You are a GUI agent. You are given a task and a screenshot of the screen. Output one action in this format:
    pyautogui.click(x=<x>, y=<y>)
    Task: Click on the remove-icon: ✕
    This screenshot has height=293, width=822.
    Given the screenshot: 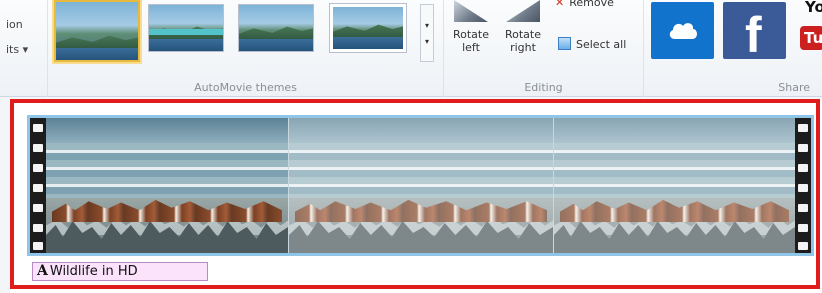 What is the action you would take?
    pyautogui.click(x=560, y=4)
    